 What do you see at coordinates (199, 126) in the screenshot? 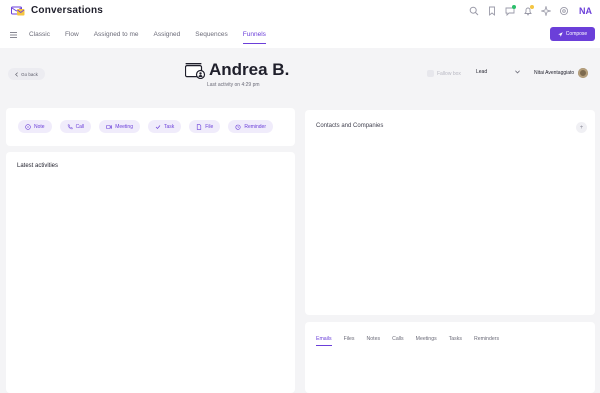
I see `file-icon` at bounding box center [199, 126].